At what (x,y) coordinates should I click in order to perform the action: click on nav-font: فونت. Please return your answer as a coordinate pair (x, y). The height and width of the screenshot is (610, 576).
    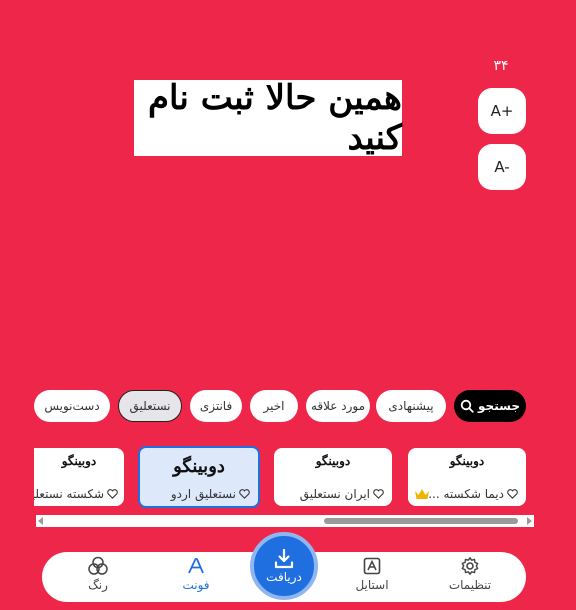
    Looking at the image, I should click on (196, 578).